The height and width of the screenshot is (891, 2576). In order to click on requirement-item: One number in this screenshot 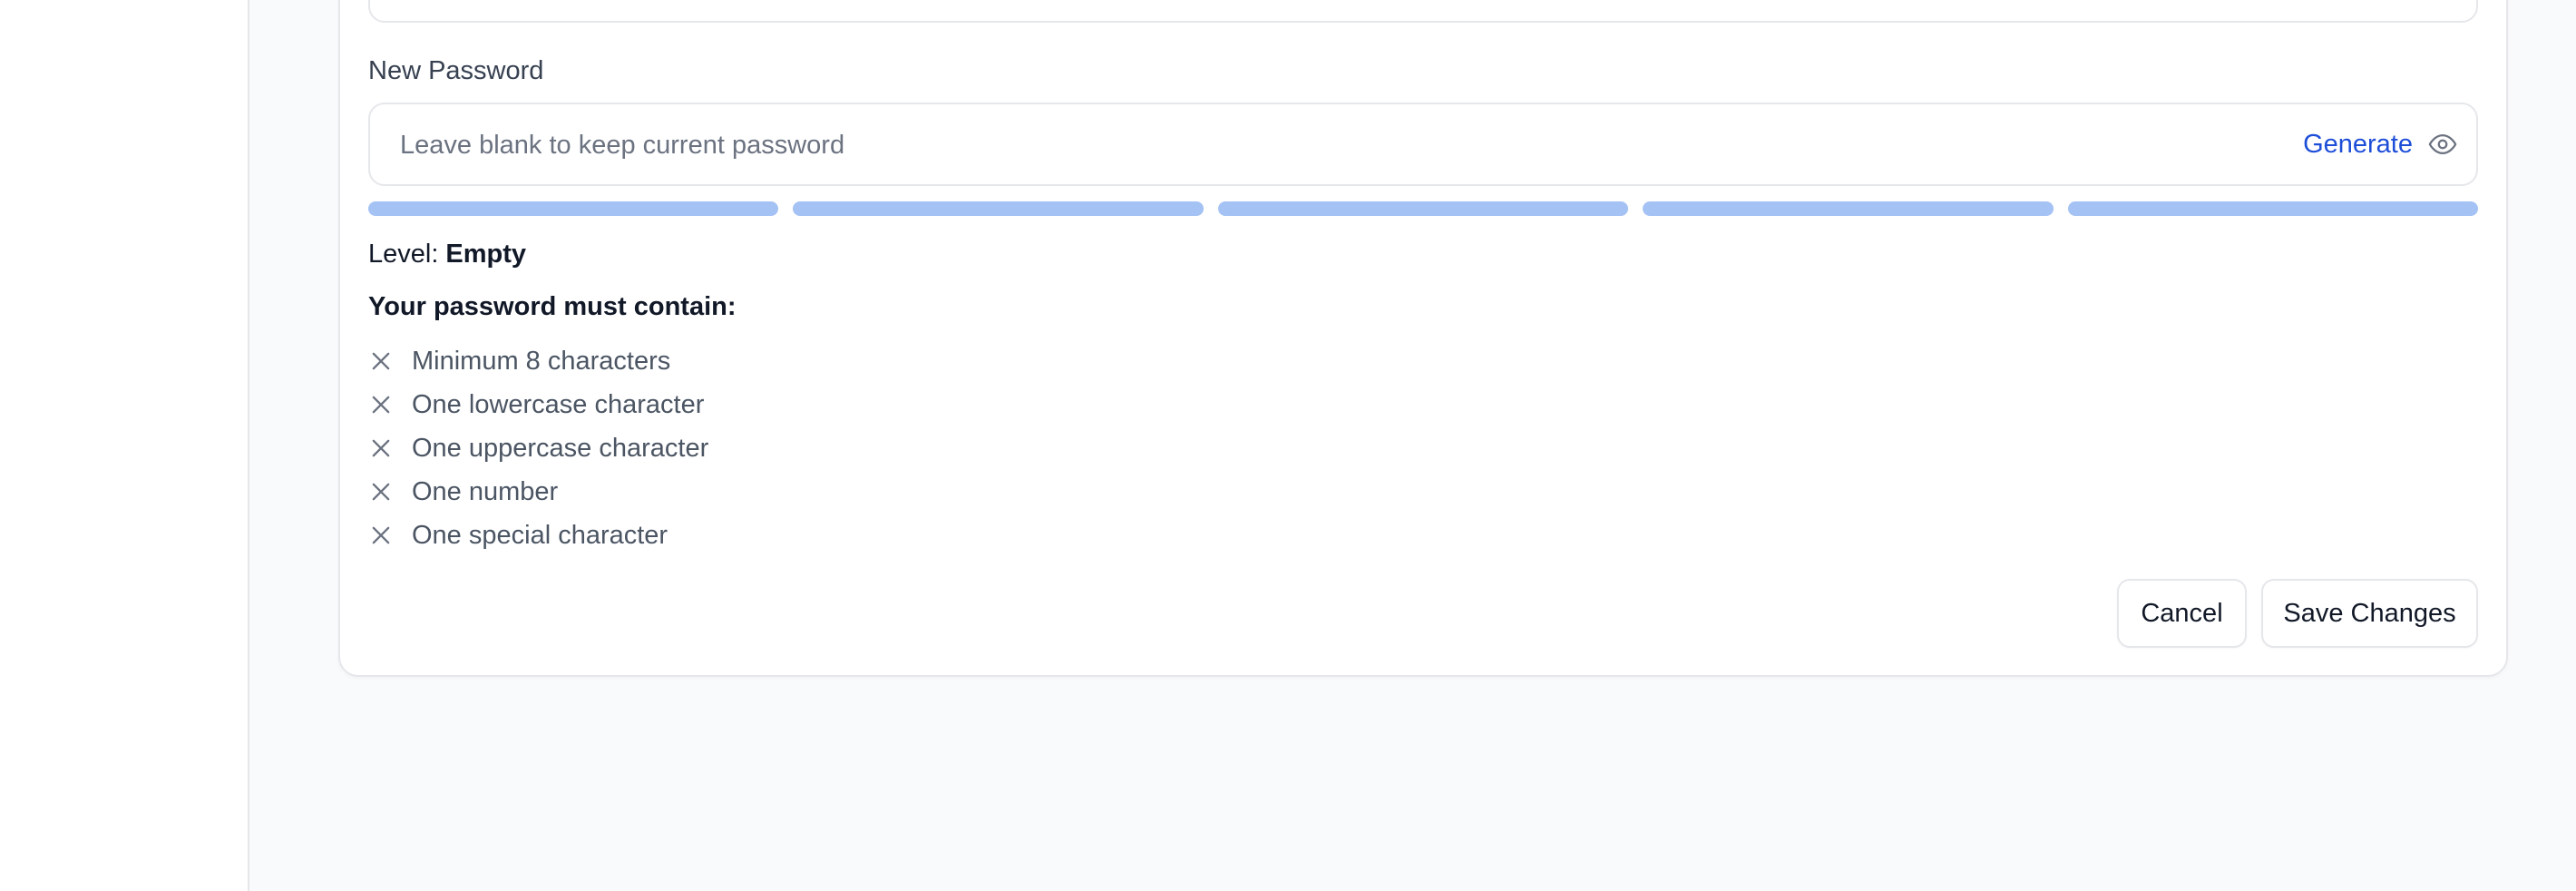, I will do `click(538, 492)`.